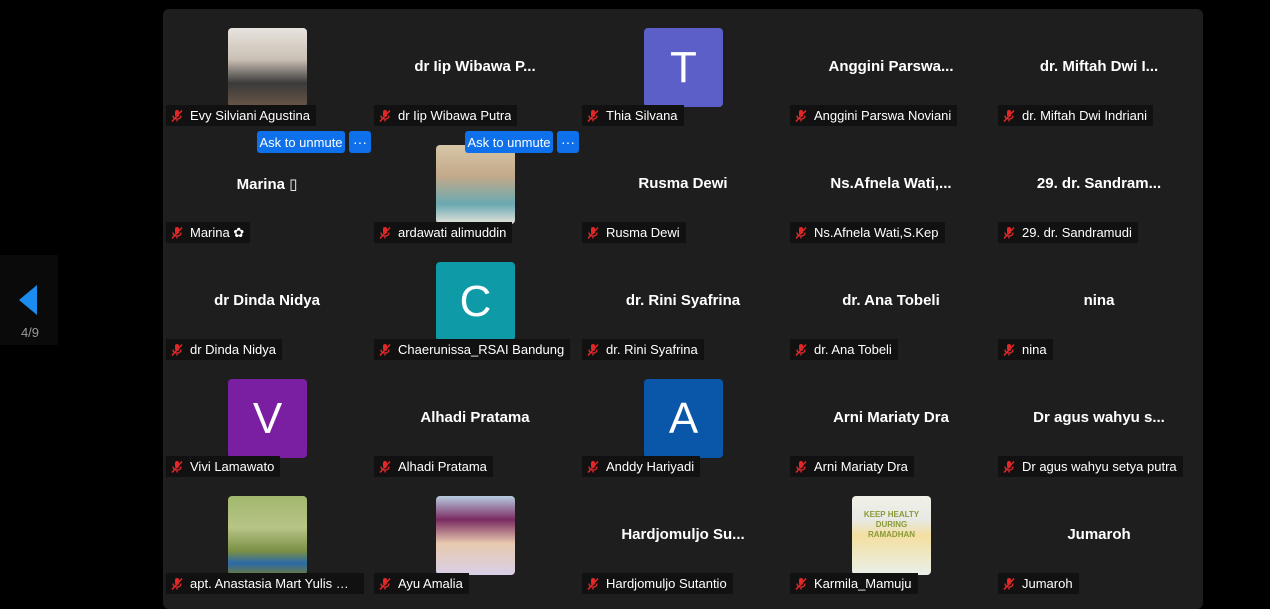 The image size is (1270, 609). I want to click on participant-tile: Hardjomuljo Su... Hardjomuljo Sutantio, so click(683, 535).